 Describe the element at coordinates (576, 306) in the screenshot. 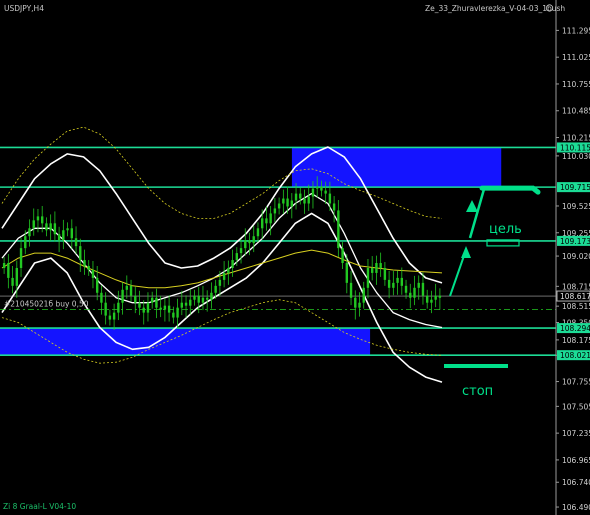

I see `axis-tick-label: 108.515` at that location.